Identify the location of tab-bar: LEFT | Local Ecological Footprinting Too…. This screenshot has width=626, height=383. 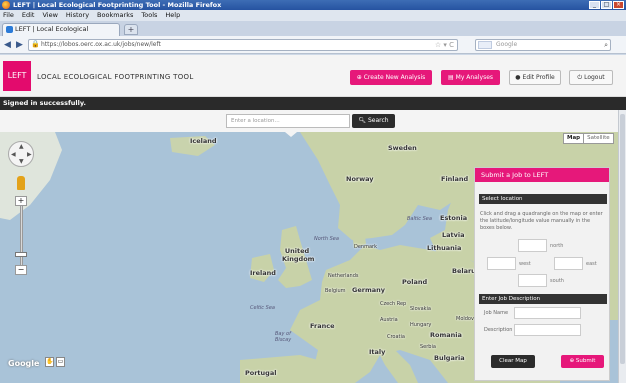
(313, 32).